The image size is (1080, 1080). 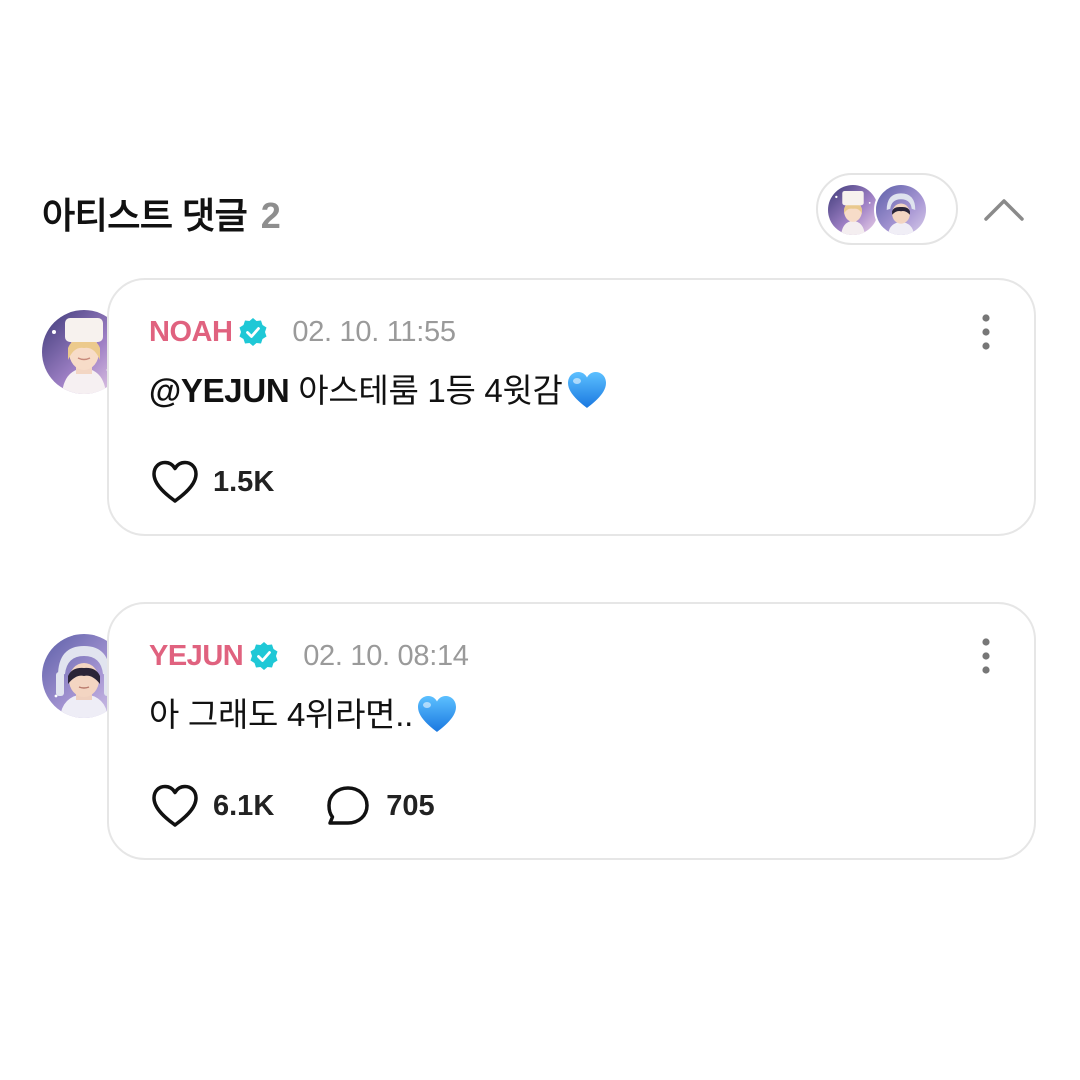 What do you see at coordinates (542, 209) in the screenshot?
I see `section-header: 아티스트 댓글 2` at bounding box center [542, 209].